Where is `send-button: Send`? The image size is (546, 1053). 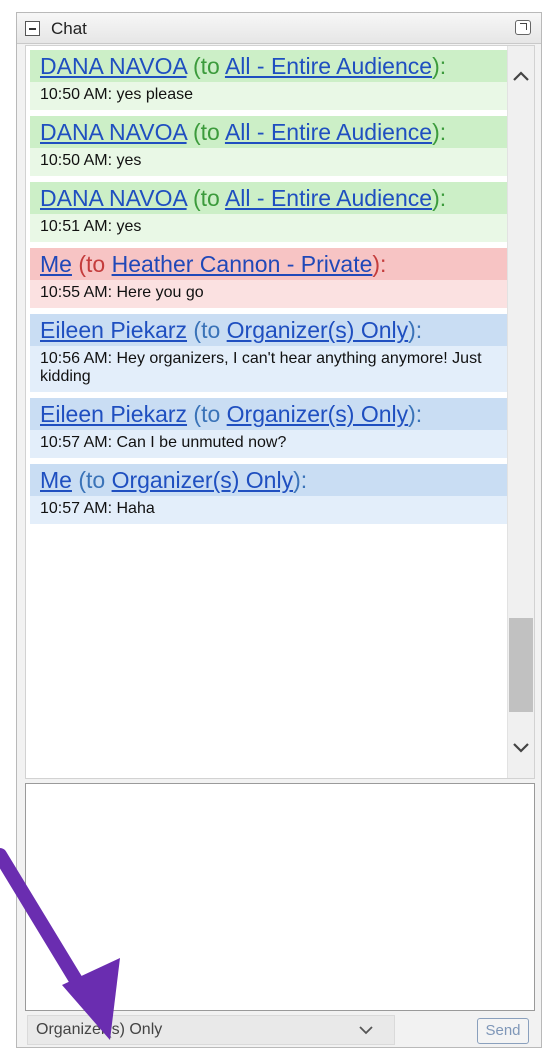 send-button: Send is located at coordinates (503, 1031).